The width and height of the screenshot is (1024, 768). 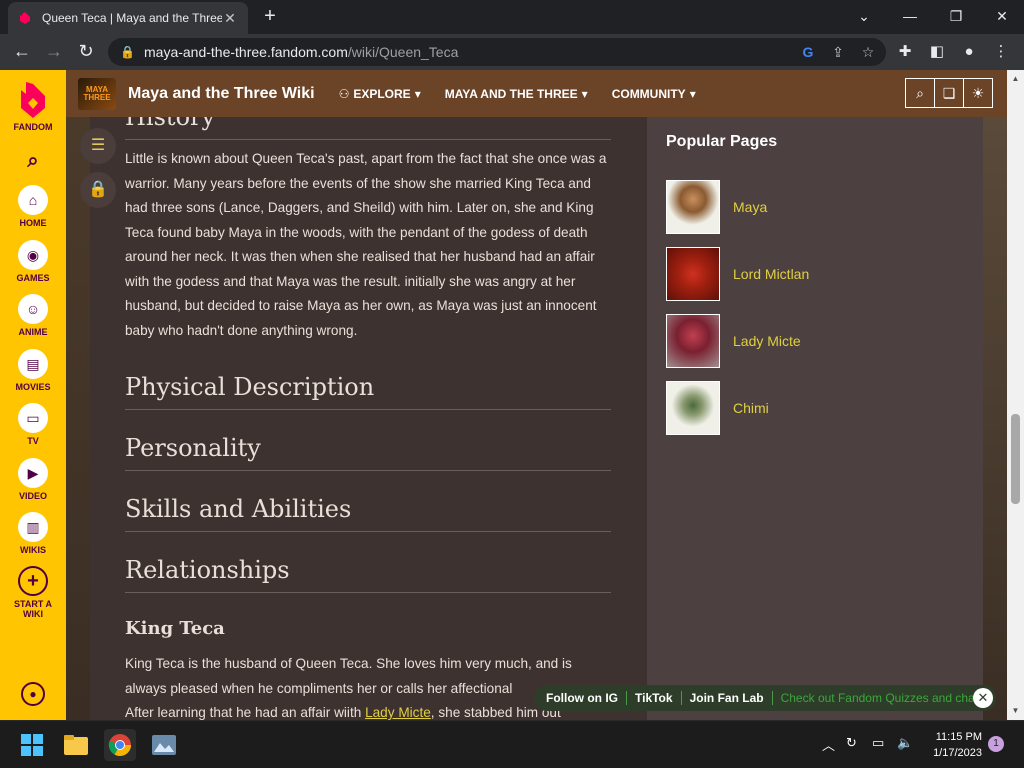 I want to click on minimize-icon: —, so click(x=910, y=17).